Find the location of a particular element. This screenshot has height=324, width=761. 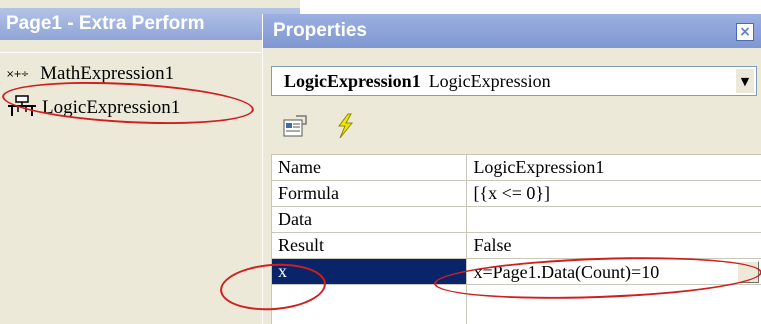

list-item-logic-expression: LogicExpression1 is located at coordinates (93, 108).